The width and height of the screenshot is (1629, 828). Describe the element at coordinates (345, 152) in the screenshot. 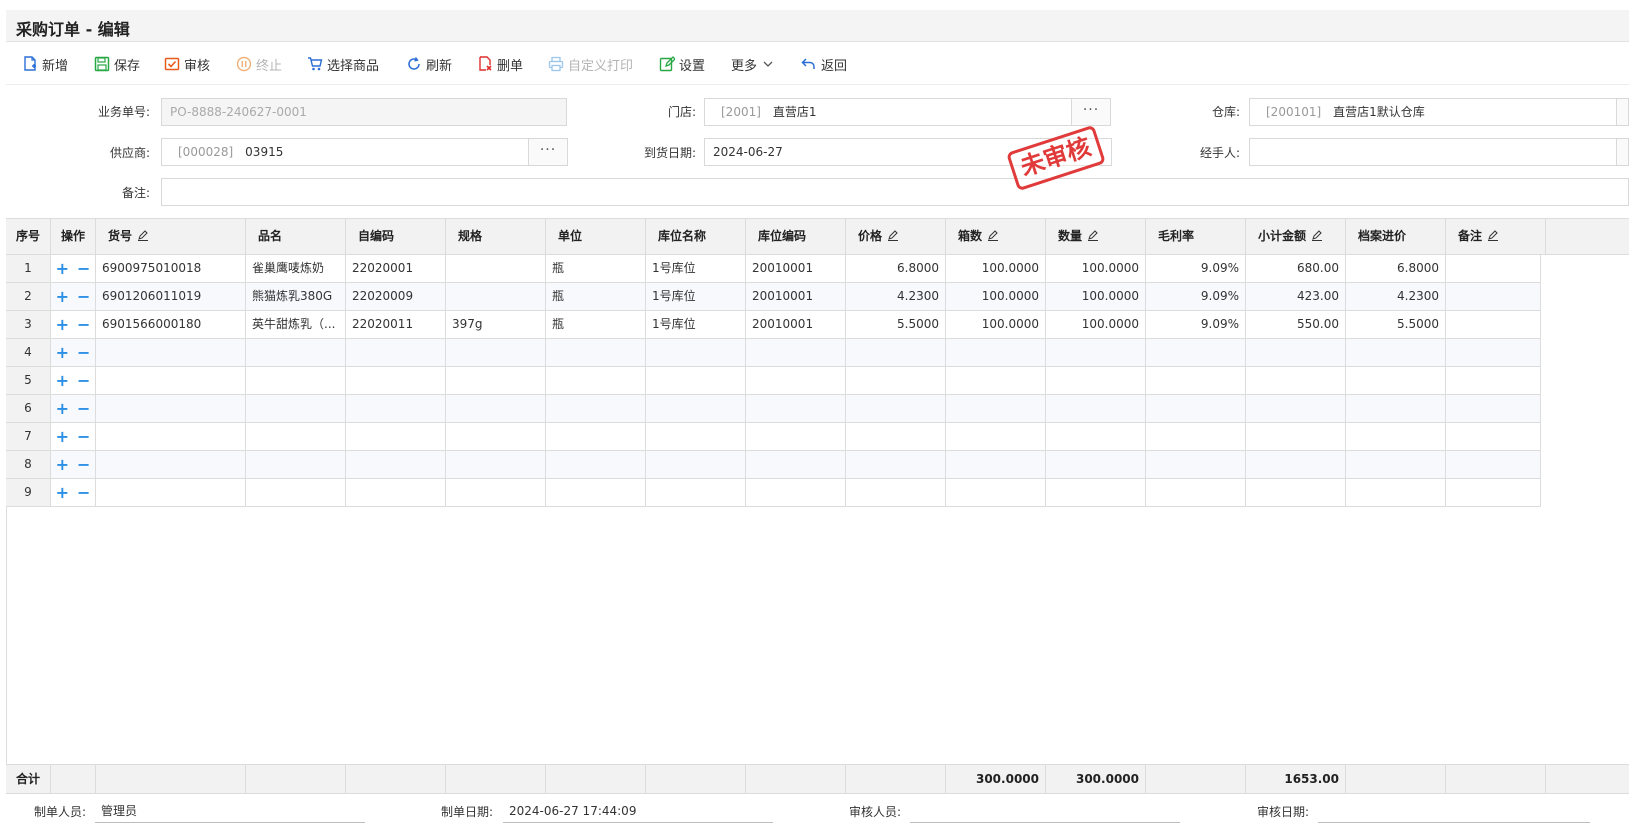

I see `supplier-field: [000028] 03915` at that location.